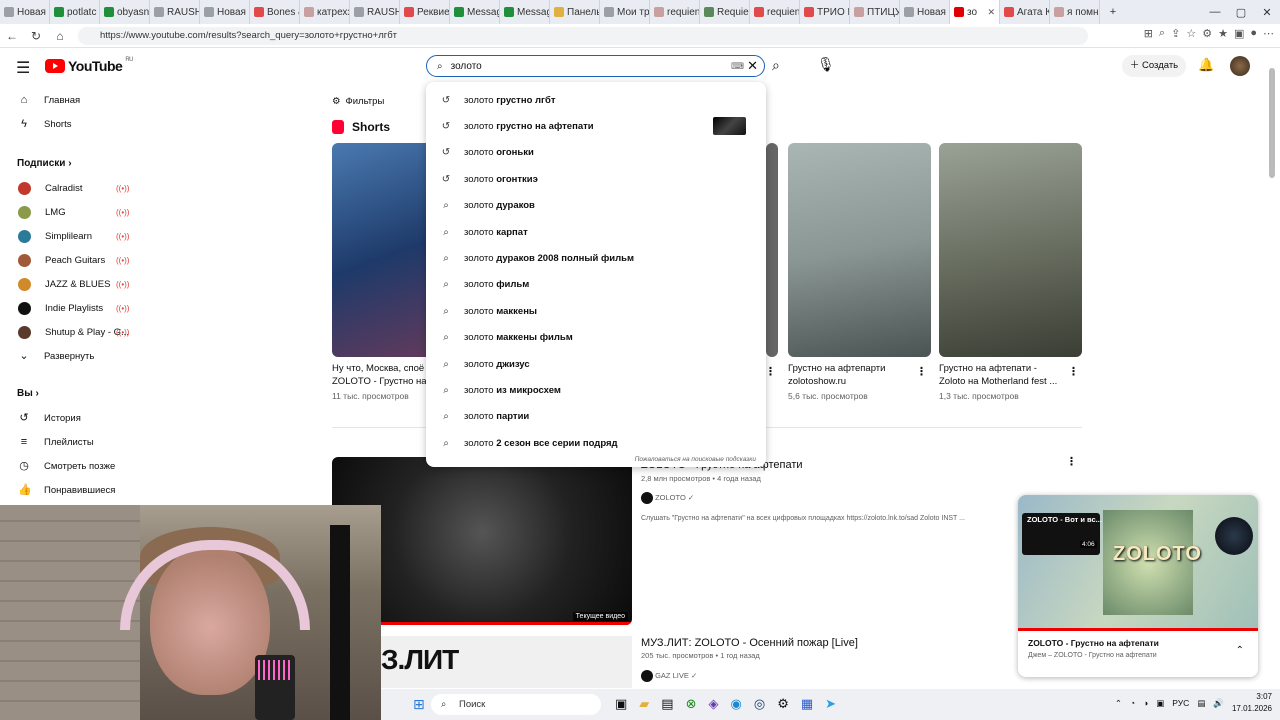 The height and width of the screenshot is (720, 1280). Describe the element at coordinates (1240, 66) in the screenshot. I see `avatar` at that location.